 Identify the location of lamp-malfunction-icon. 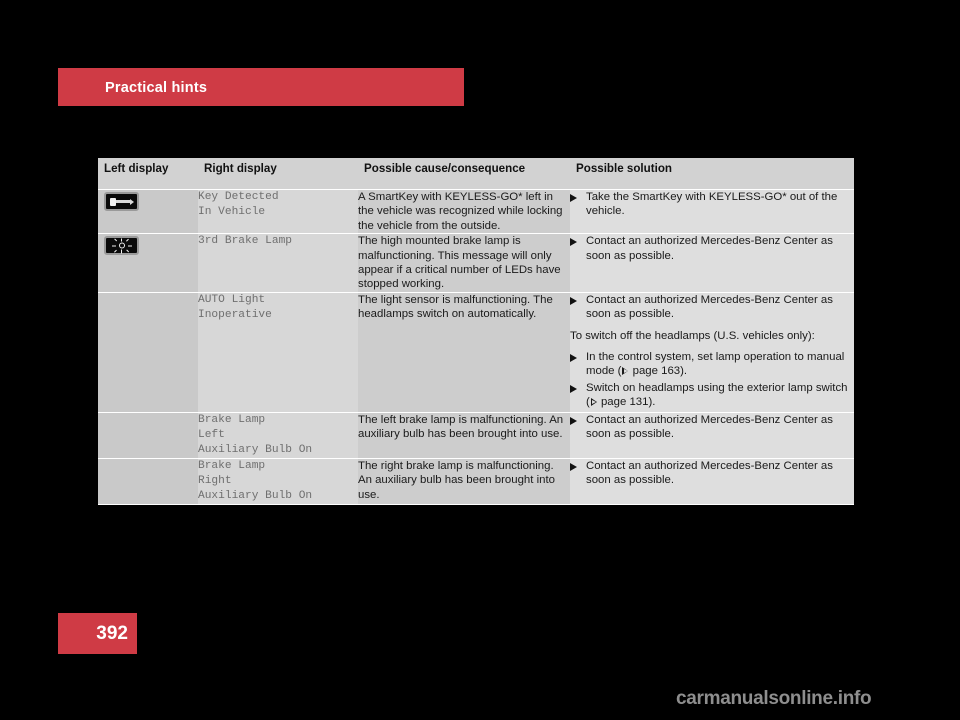
(121, 246).